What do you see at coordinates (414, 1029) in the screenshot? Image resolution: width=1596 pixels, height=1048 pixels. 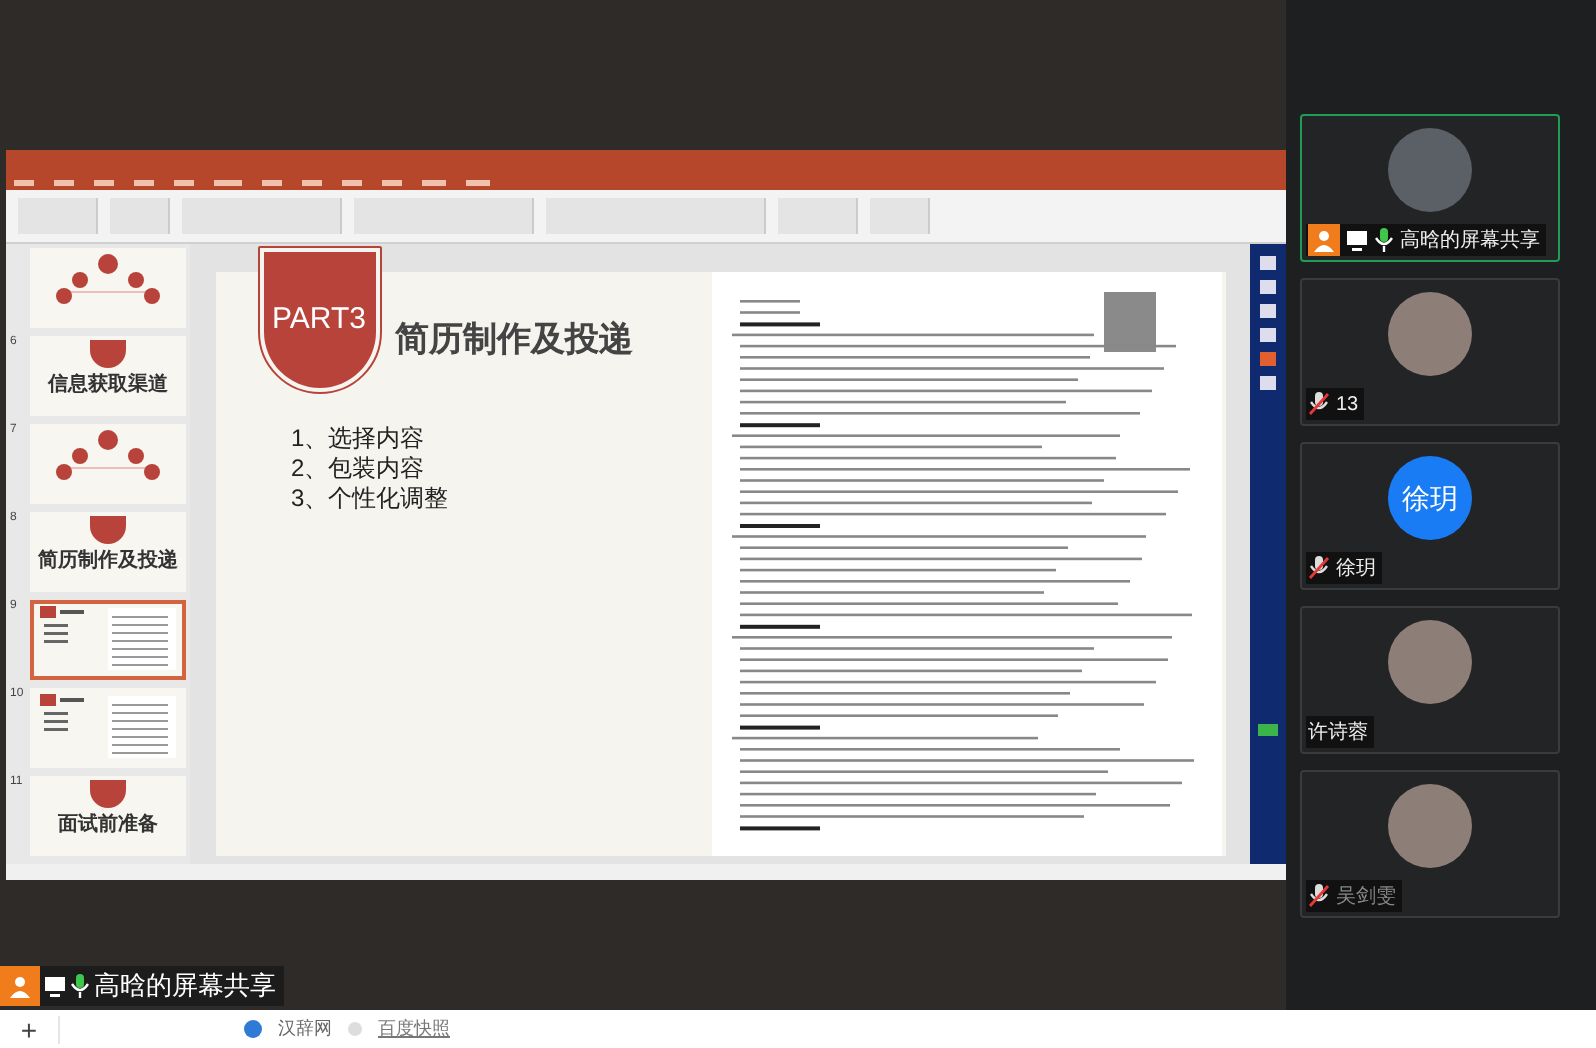 I see `cache-link: 百度快照` at bounding box center [414, 1029].